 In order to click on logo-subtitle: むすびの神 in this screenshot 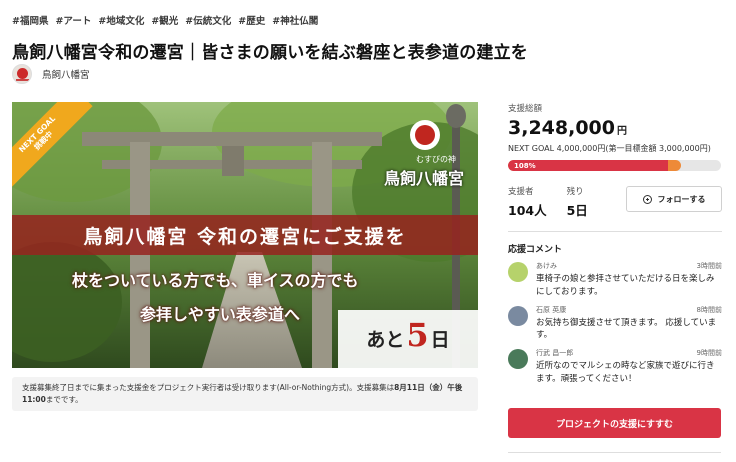, I will do `click(436, 159)`.